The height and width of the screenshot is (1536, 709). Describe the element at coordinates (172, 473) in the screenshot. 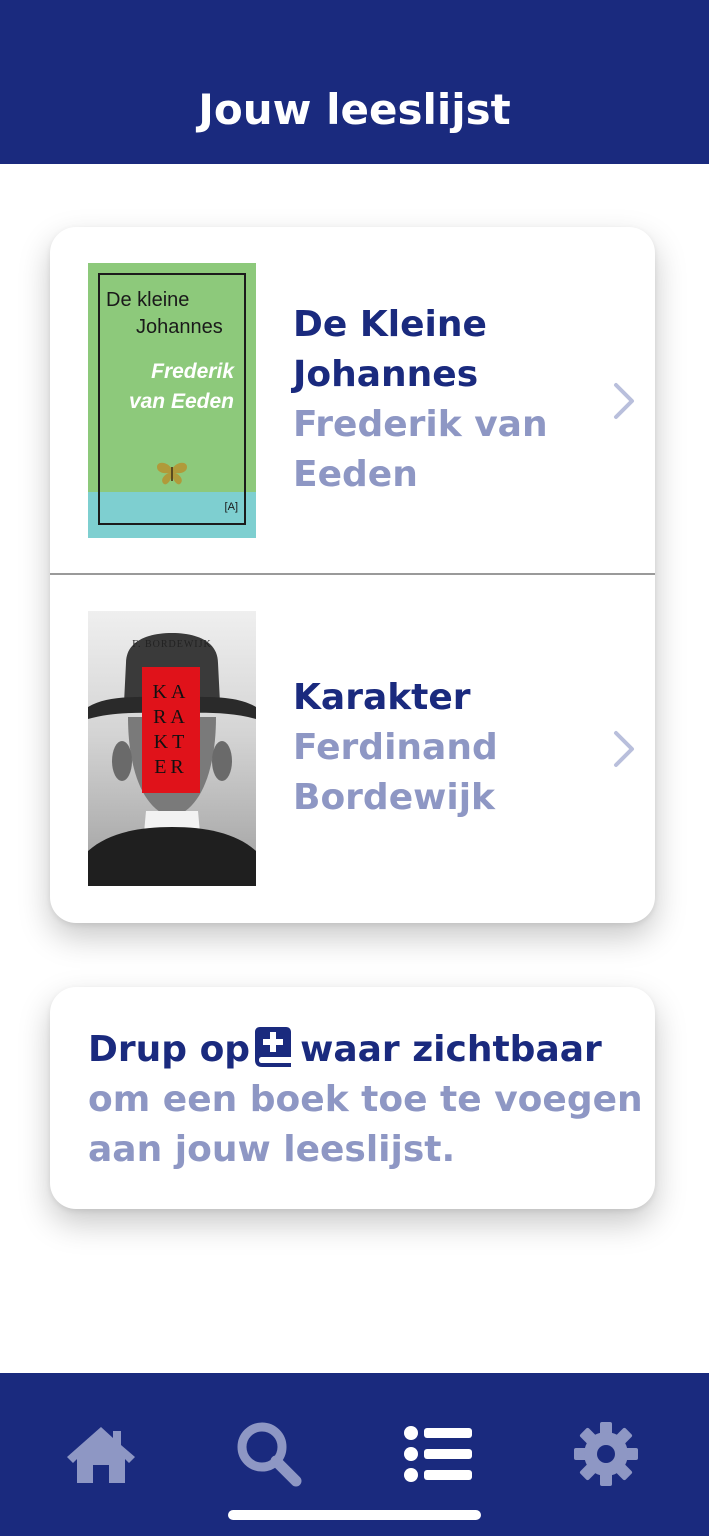

I see `butterfly-icon` at that location.